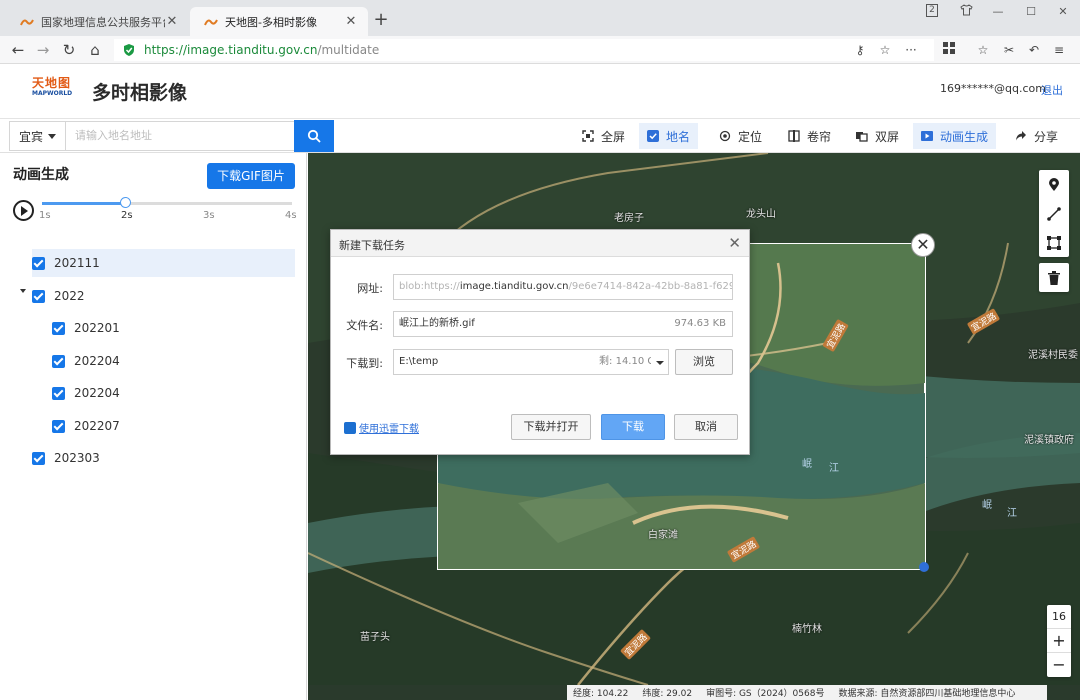 The image size is (1080, 700). I want to click on draw-rectangle-icon, so click(1054, 242).